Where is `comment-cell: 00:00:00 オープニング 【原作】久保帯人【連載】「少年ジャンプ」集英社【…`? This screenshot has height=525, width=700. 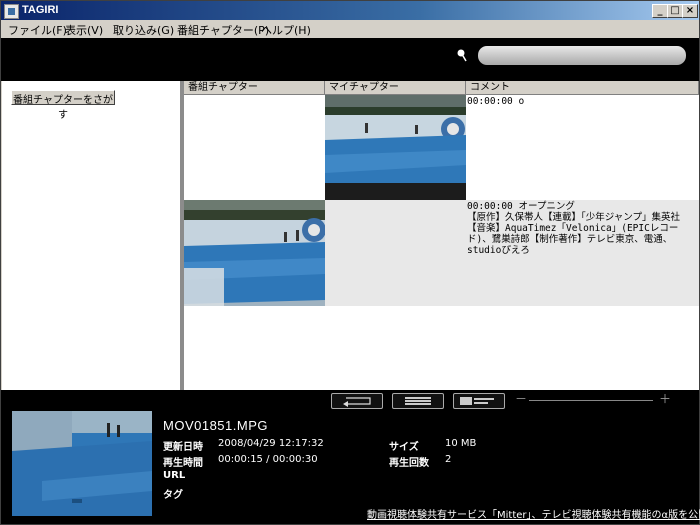
comment-cell: 00:00:00 オープニング 【原作】久保帯人【連載】「少年ジャンプ」集英社【… is located at coordinates (582, 253).